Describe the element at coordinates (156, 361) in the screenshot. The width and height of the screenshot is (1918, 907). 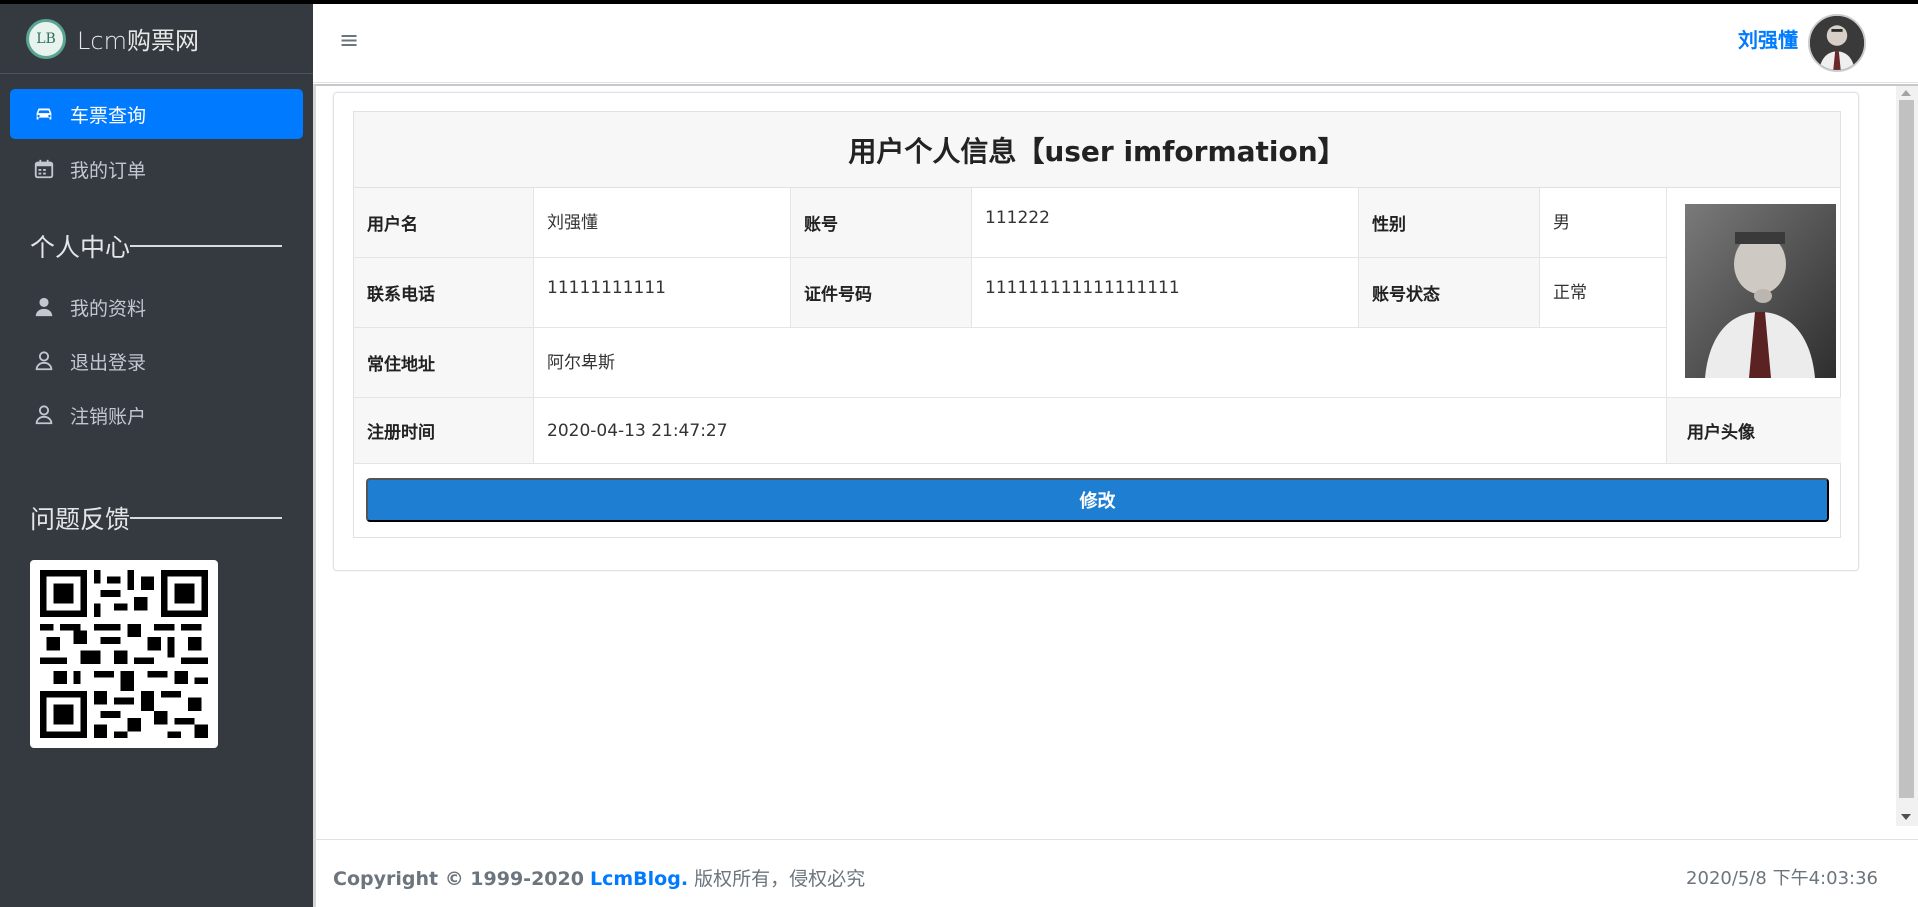
I see `sidebar-item-logout: 退出登录` at that location.